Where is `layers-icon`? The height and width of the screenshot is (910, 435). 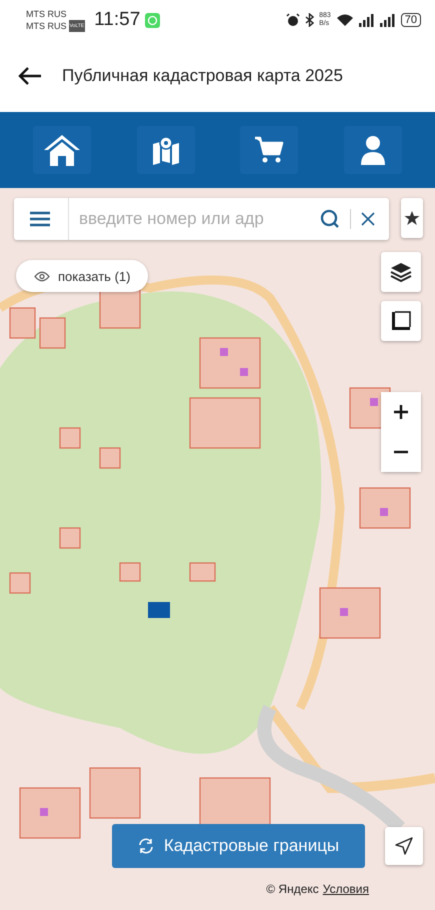
layers-icon is located at coordinates (401, 272).